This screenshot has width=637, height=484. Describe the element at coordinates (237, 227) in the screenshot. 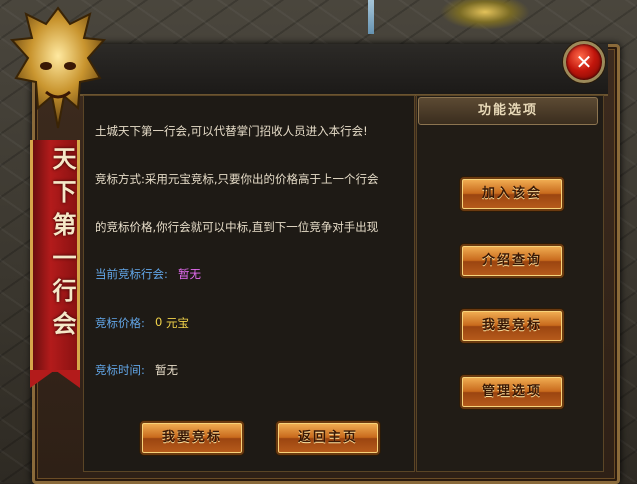

I see `info-line-3: 的竞标价格,你行会就可以中标,直到下一位竞争对手出现` at that location.